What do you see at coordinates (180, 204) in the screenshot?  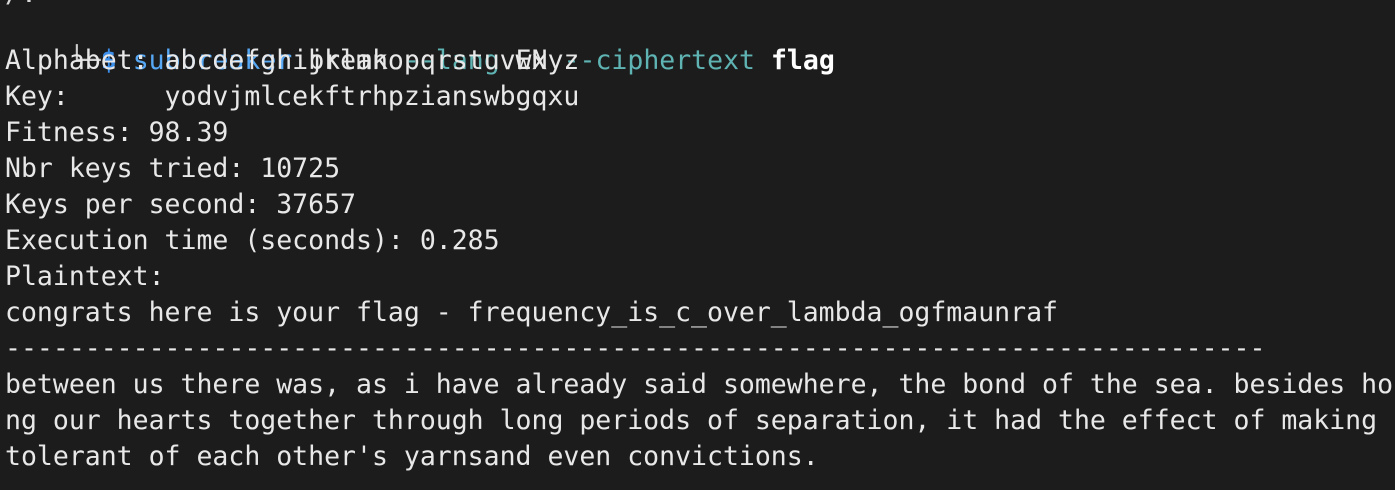 I see `keys-per-second-line: Keys per second: 37657` at bounding box center [180, 204].